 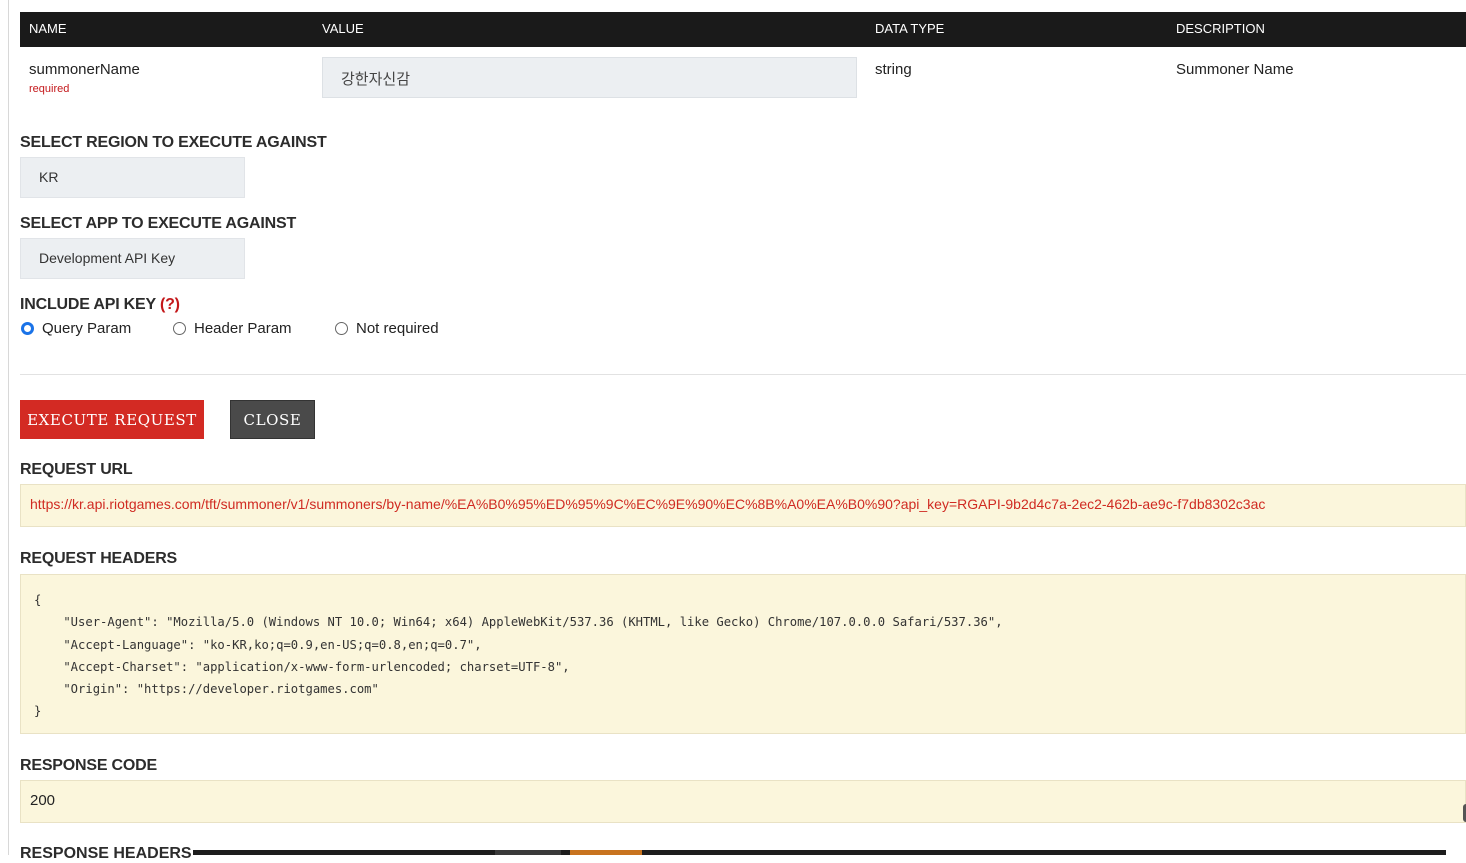 I want to click on summoner-name-input: 강한자신감, so click(x=589, y=77).